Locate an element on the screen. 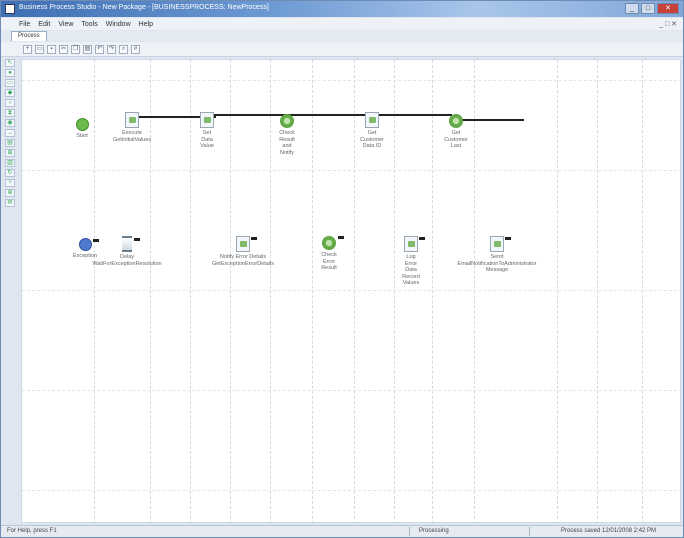  note-icon: ▤ is located at coordinates (10, 143).